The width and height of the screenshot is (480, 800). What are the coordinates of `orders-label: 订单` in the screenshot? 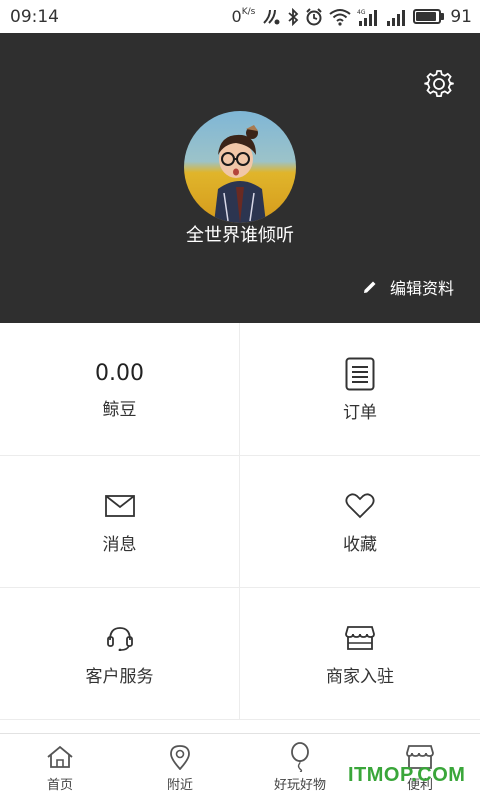 It's located at (360, 412).